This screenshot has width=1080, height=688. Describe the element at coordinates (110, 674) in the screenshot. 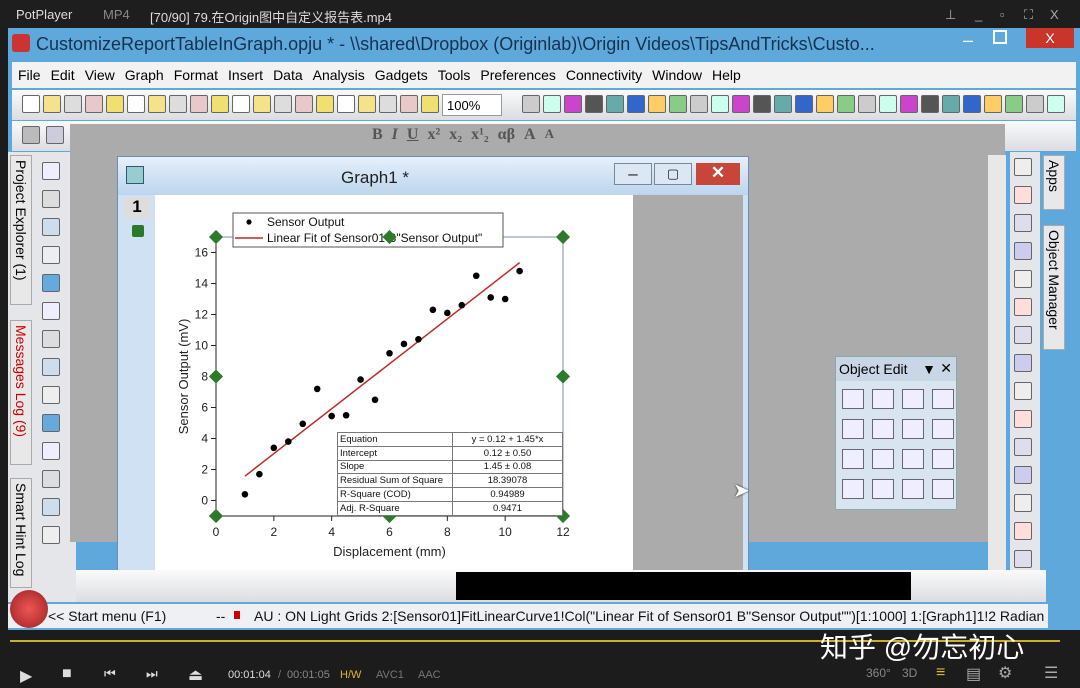

I see `previous-button: ⏮` at that location.